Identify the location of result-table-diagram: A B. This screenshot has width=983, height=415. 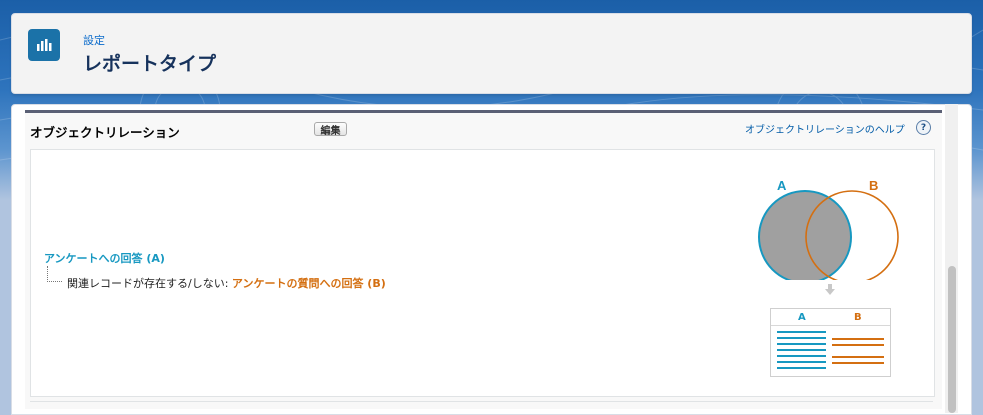
(830, 342).